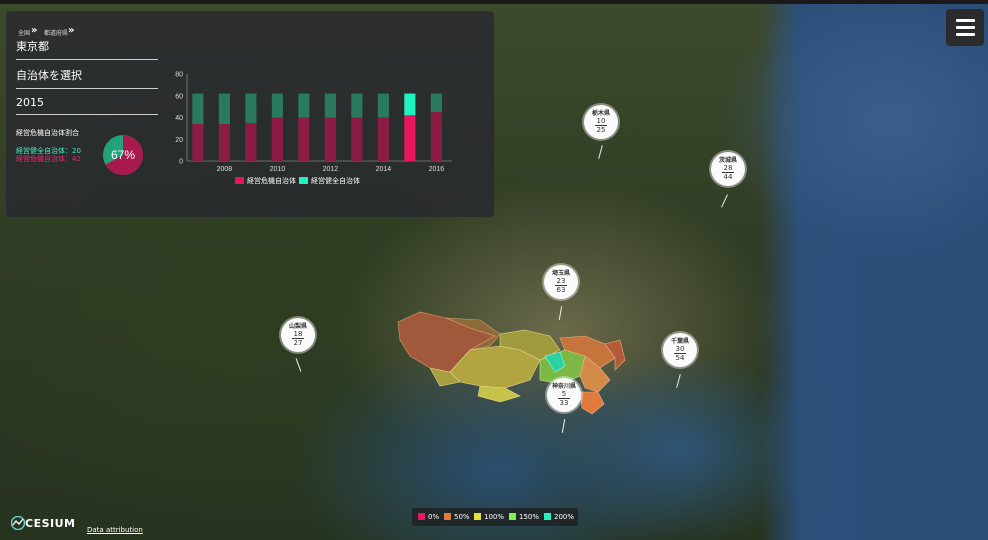 The height and width of the screenshot is (540, 988). I want to click on ratio-percent-label: 67%, so click(123, 155).